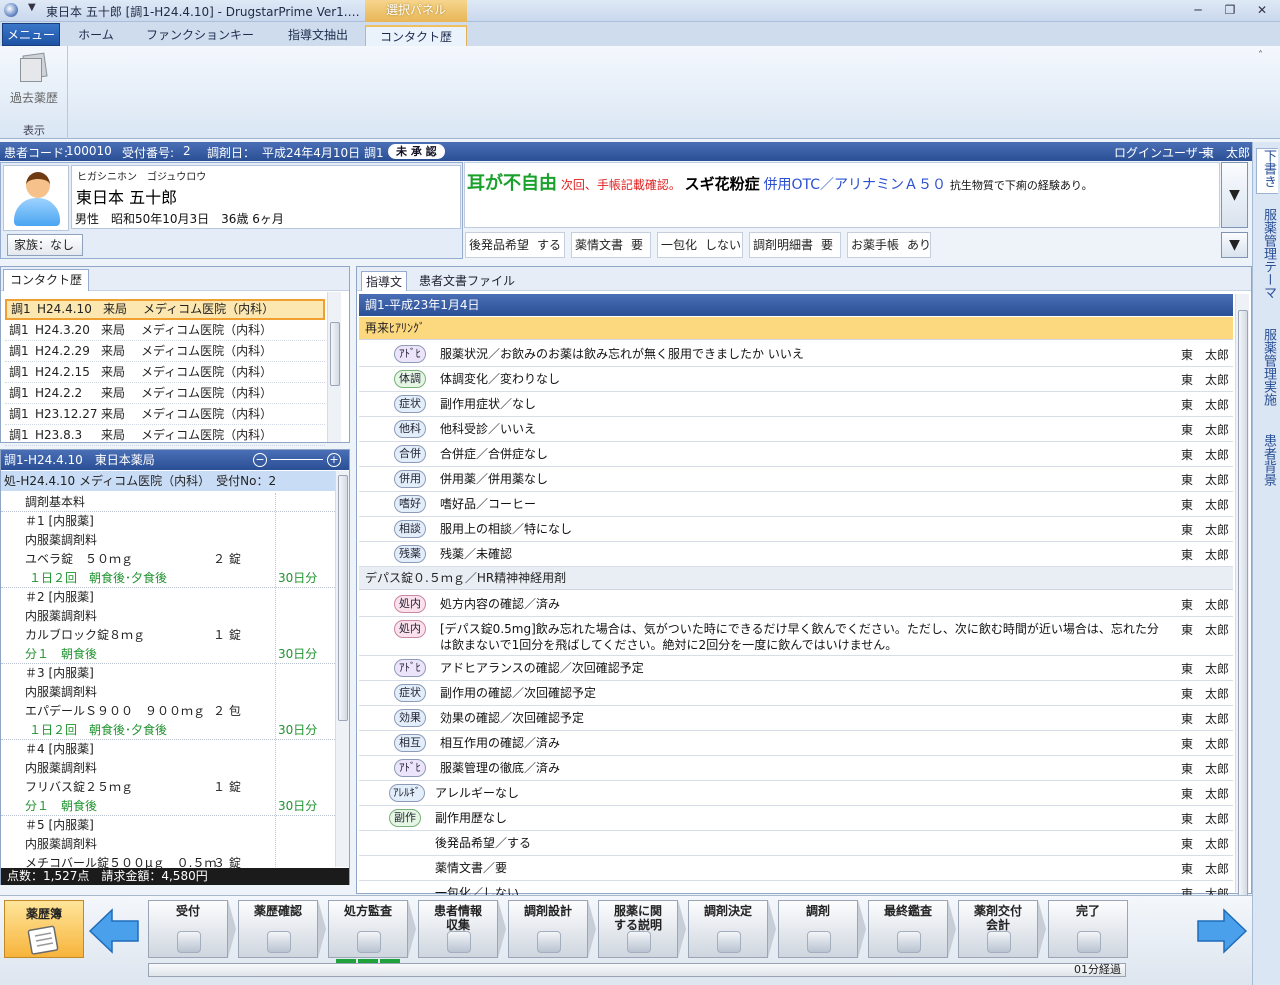  What do you see at coordinates (611, 245) in the screenshot?
I see `flag-drug-info: 薬情文書要` at bounding box center [611, 245].